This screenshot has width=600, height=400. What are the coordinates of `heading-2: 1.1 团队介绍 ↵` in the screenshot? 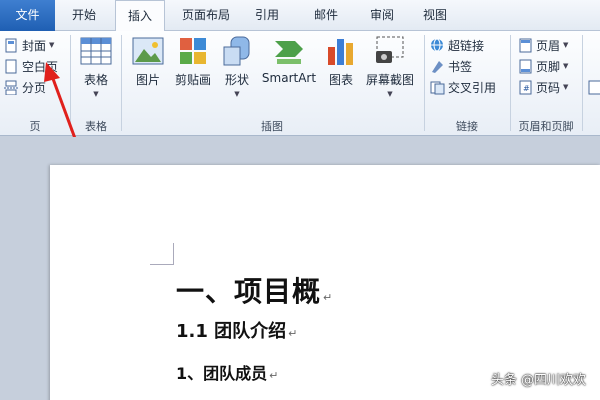 It's located at (236, 330).